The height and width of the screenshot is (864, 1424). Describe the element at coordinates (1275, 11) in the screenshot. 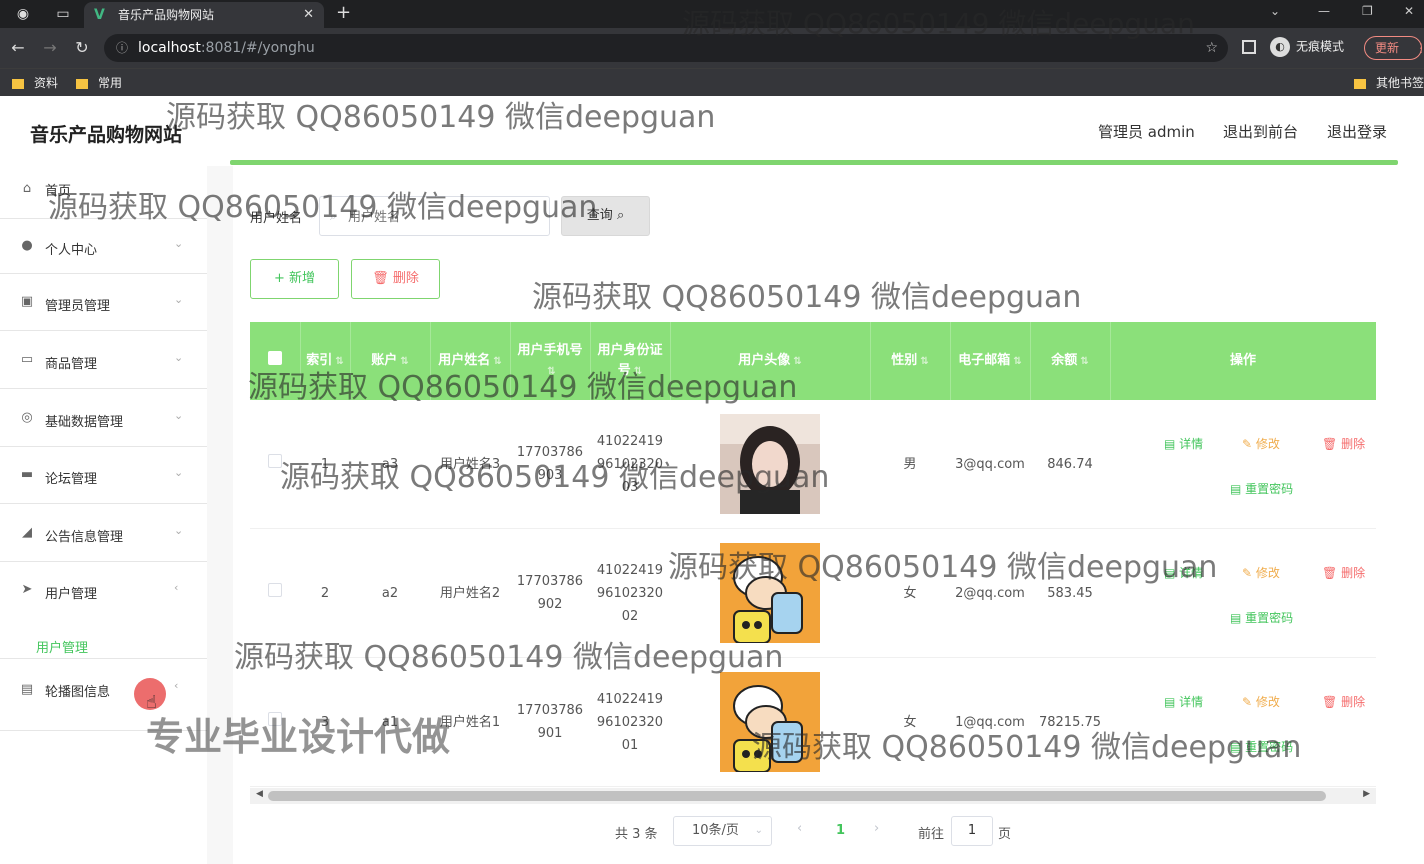

I see `tab-list-icon: ⌄` at that location.